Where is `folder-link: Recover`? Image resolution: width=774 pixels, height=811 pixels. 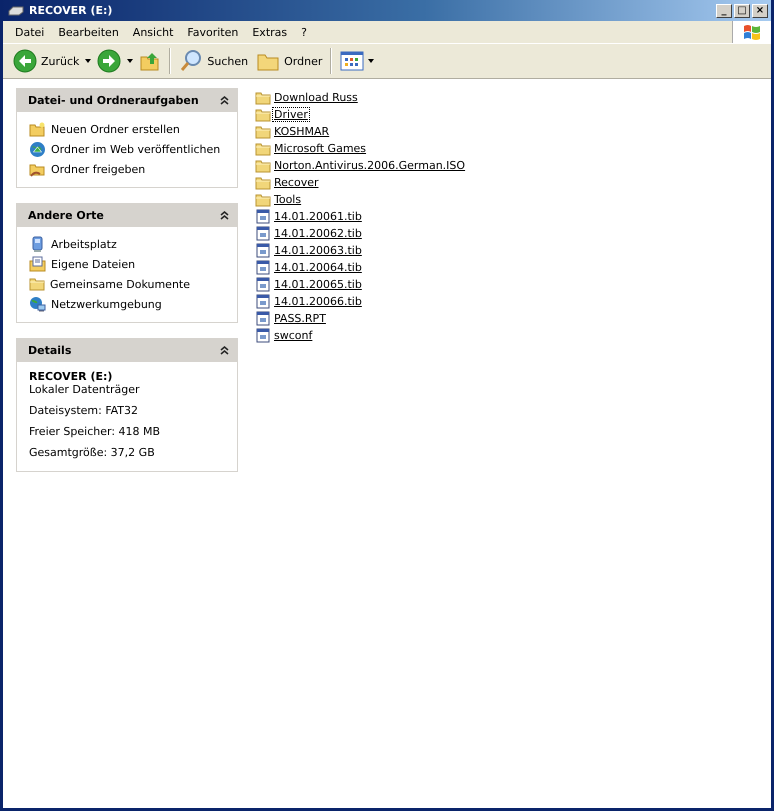
folder-link: Recover is located at coordinates (296, 182).